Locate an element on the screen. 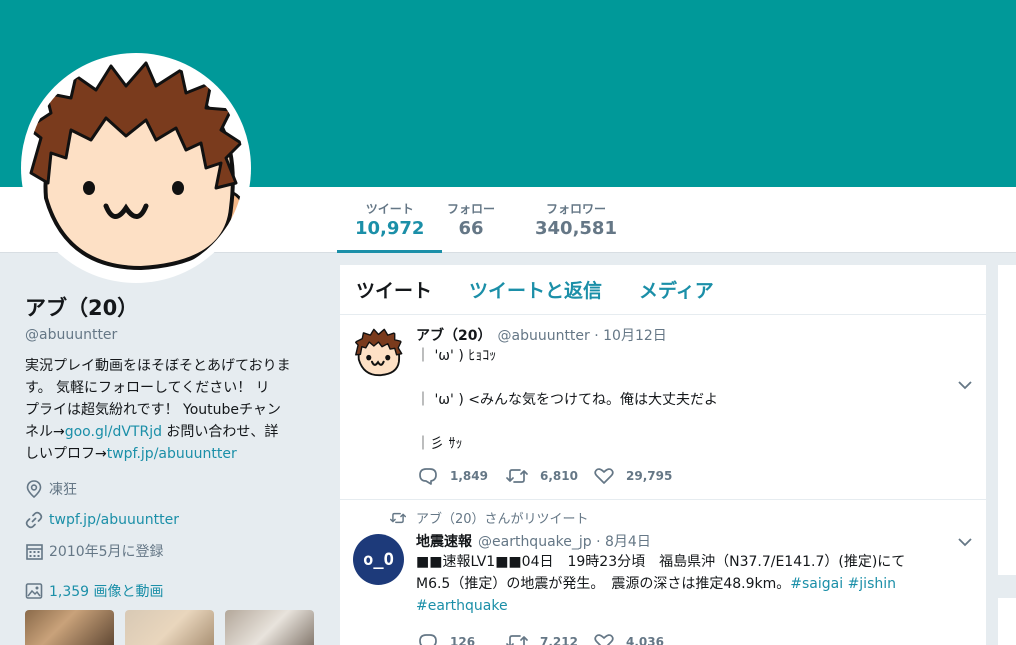 The width and height of the screenshot is (1016, 645). like-action: 29,795 is located at coordinates (638, 476).